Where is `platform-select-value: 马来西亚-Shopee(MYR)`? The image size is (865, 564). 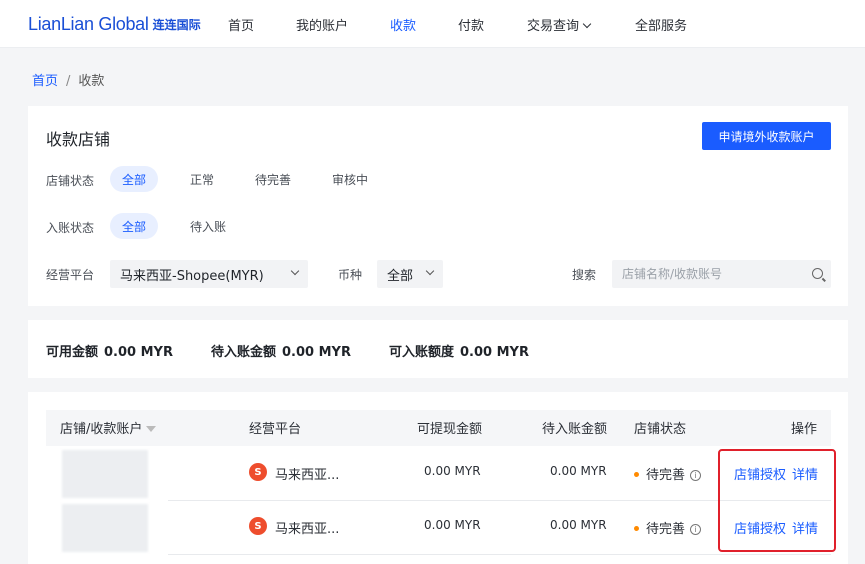 platform-select-value: 马来西亚-Shopee(MYR) is located at coordinates (192, 276).